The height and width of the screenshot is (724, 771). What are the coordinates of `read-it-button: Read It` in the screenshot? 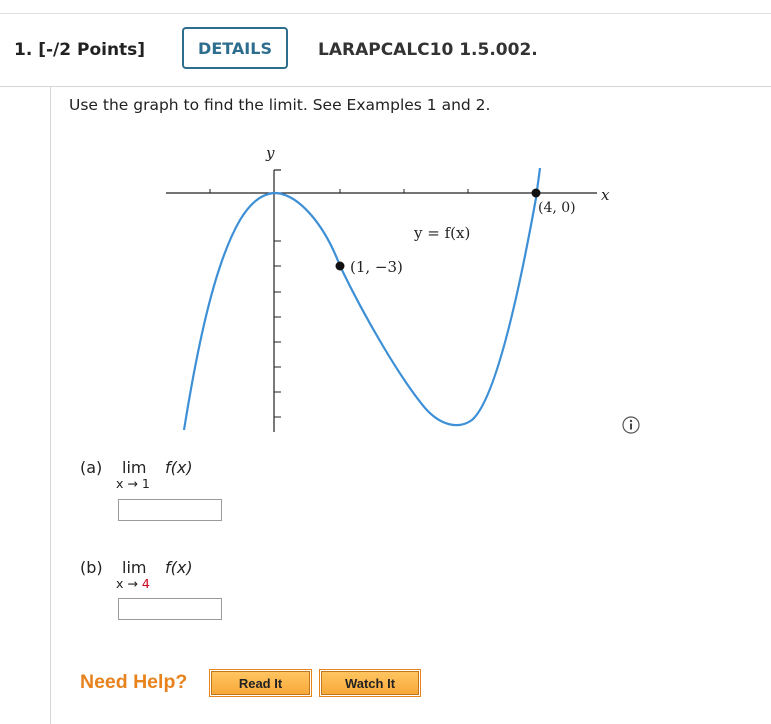 It's located at (260, 683).